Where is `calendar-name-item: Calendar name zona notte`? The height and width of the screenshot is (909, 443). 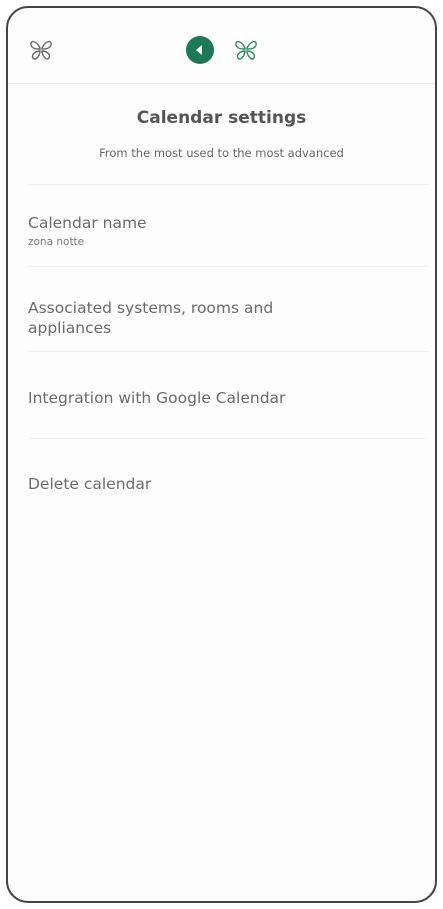 calendar-name-item: Calendar name zona notte is located at coordinates (226, 231).